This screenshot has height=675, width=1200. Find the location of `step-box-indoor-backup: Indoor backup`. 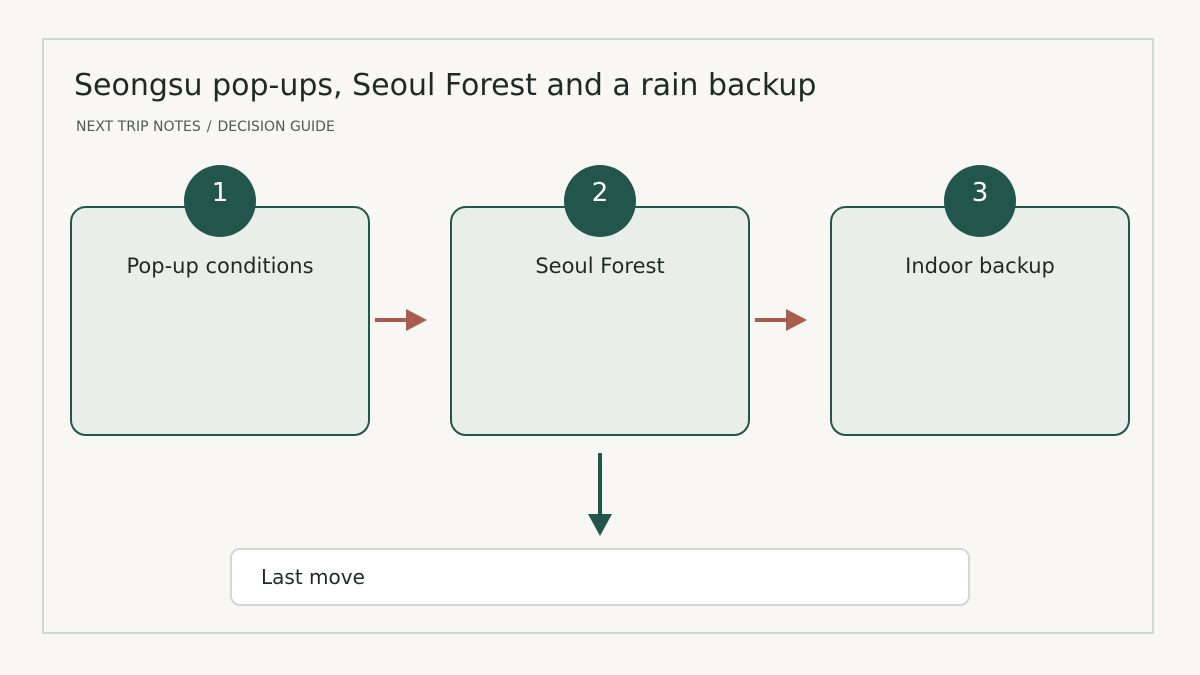

step-box-indoor-backup: Indoor backup is located at coordinates (980, 321).